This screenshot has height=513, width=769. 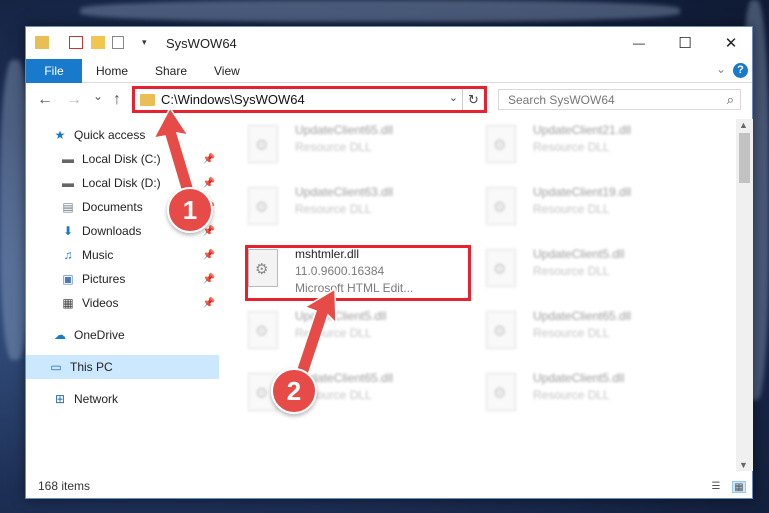 What do you see at coordinates (56, 367) in the screenshot?
I see `computer-icon: ▭` at bounding box center [56, 367].